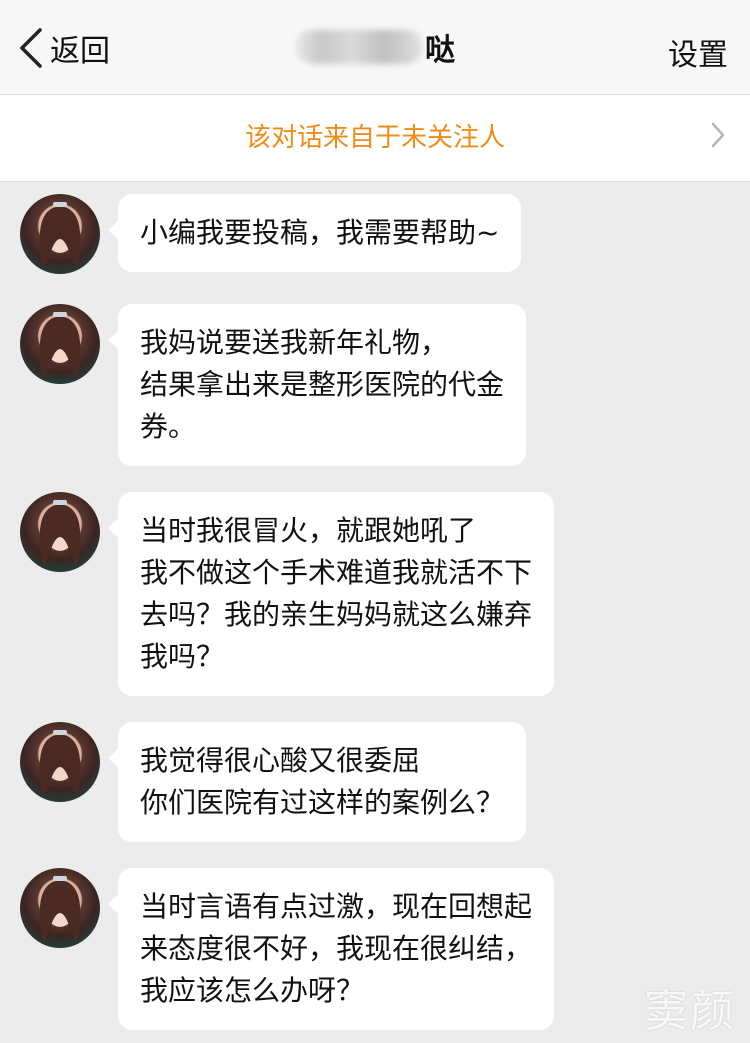 The image size is (750, 1043). I want to click on message-bubble: 我妈说要送我新年礼物， 结果拿出来是整形医院的代金 券。, so click(317, 385).